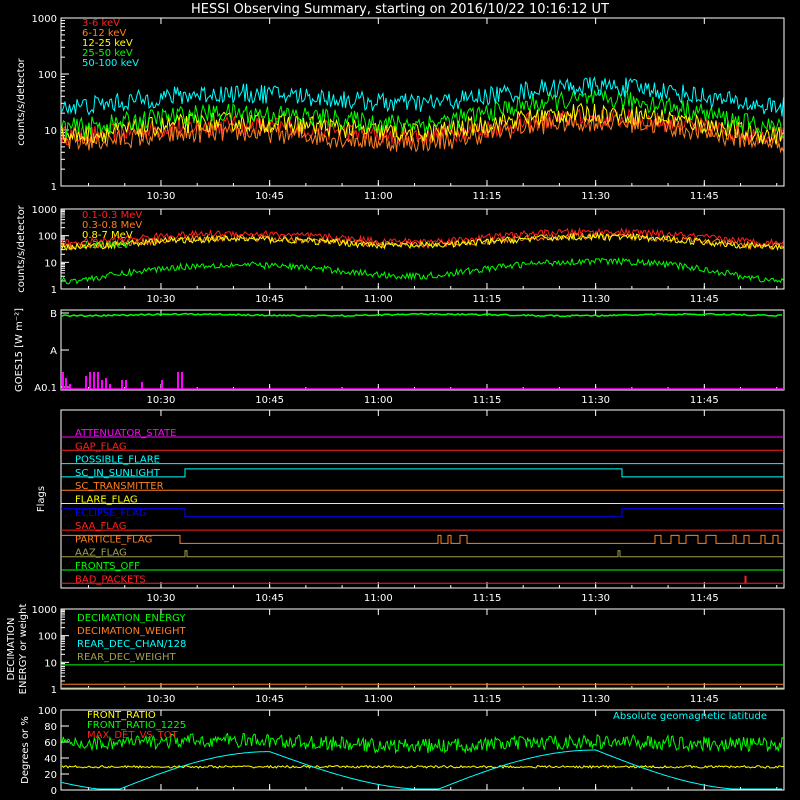 This screenshot has height=800, width=800. What do you see at coordinates (131, 631) in the screenshot?
I see `legend-entry: DECIMATION_WEIGHT` at bounding box center [131, 631].